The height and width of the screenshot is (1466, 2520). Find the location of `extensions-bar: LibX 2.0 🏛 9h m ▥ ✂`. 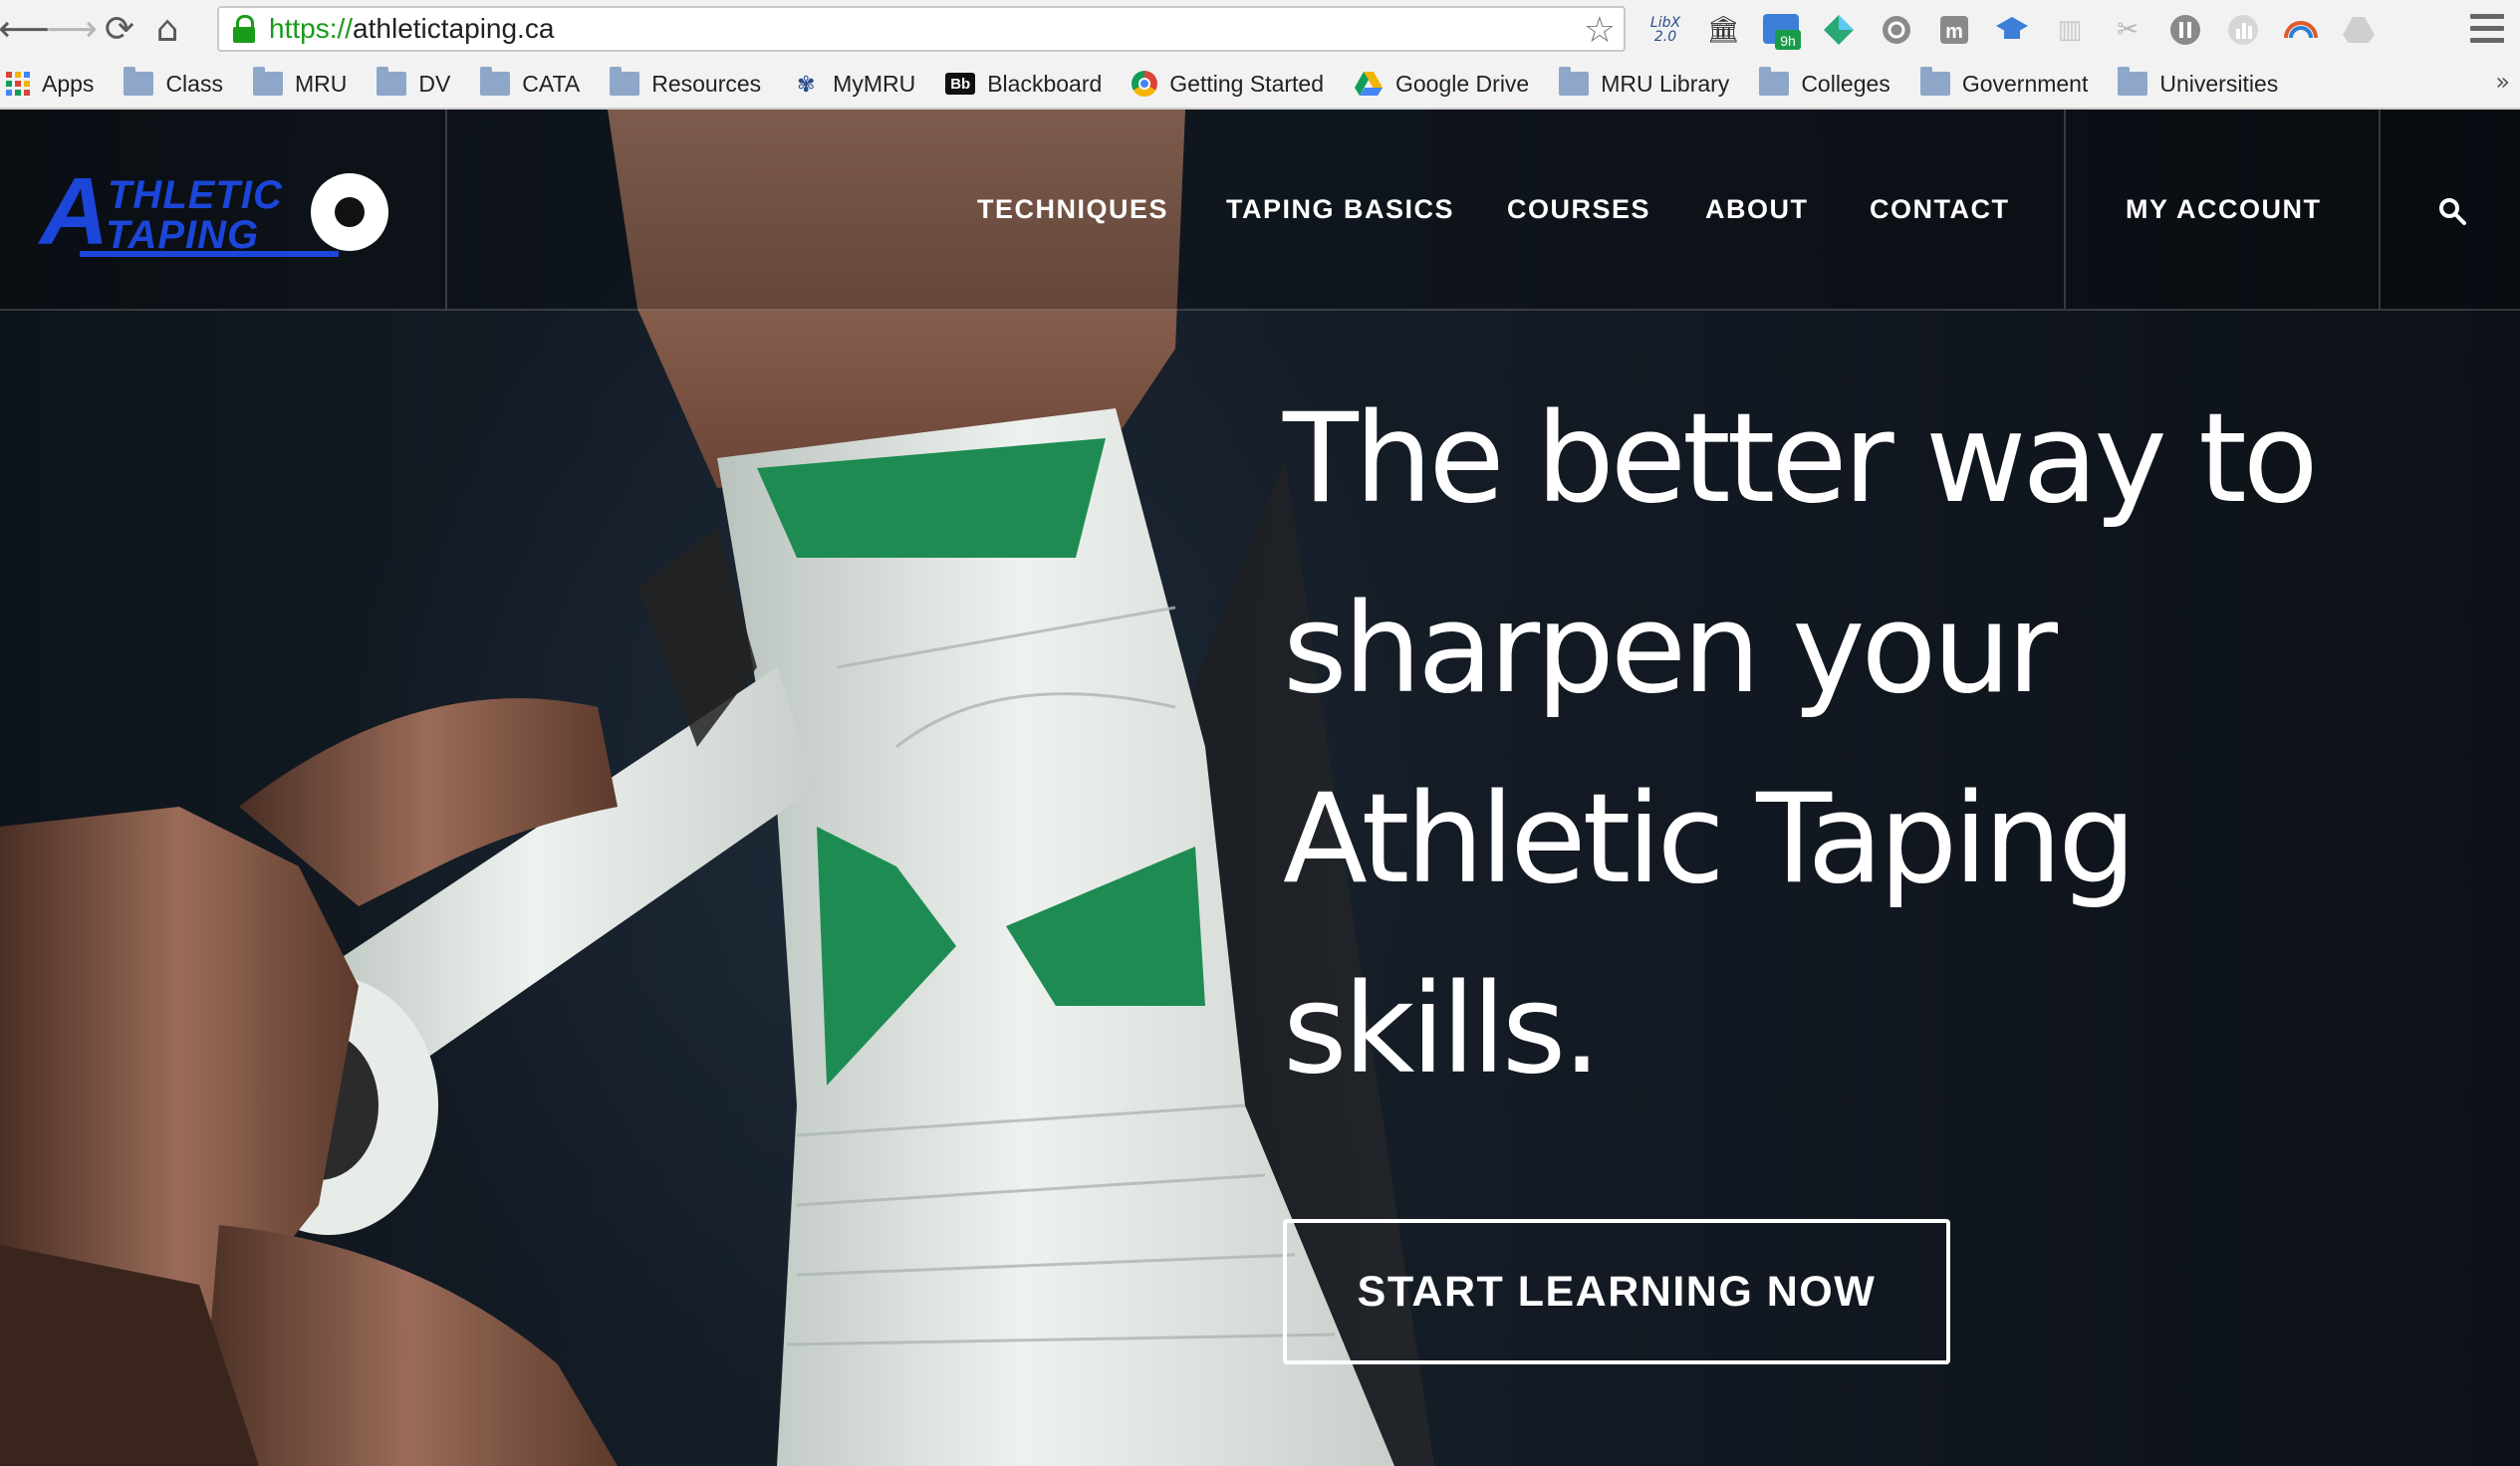

extensions-bar: LibX 2.0 🏛 9h m ▥ ✂ is located at coordinates (2012, 30).